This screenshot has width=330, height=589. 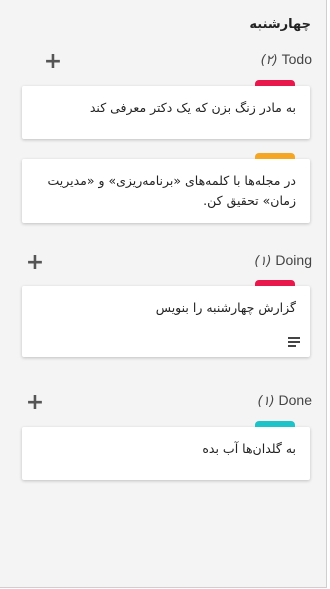 What do you see at coordinates (295, 400) in the screenshot?
I see `group-name: Done` at bounding box center [295, 400].